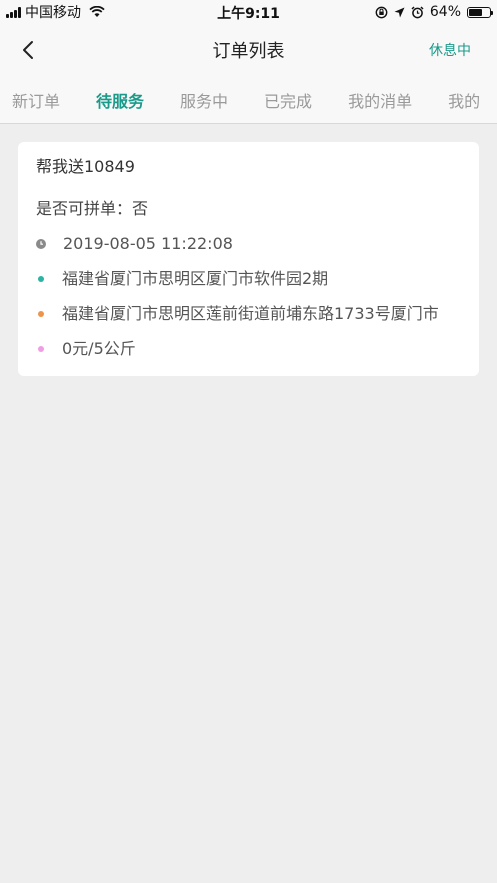 This screenshot has height=883, width=497. I want to click on wifi-icon, so click(97, 11).